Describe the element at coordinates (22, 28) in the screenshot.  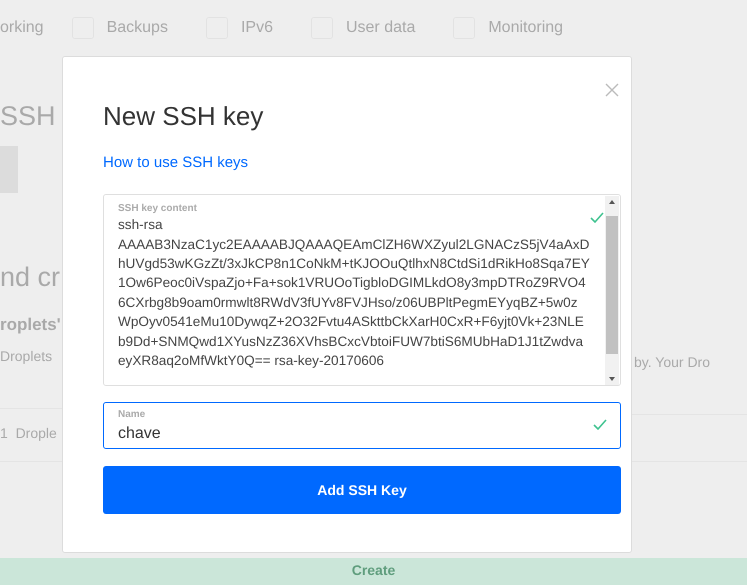
I see `tab-label: orking` at that location.